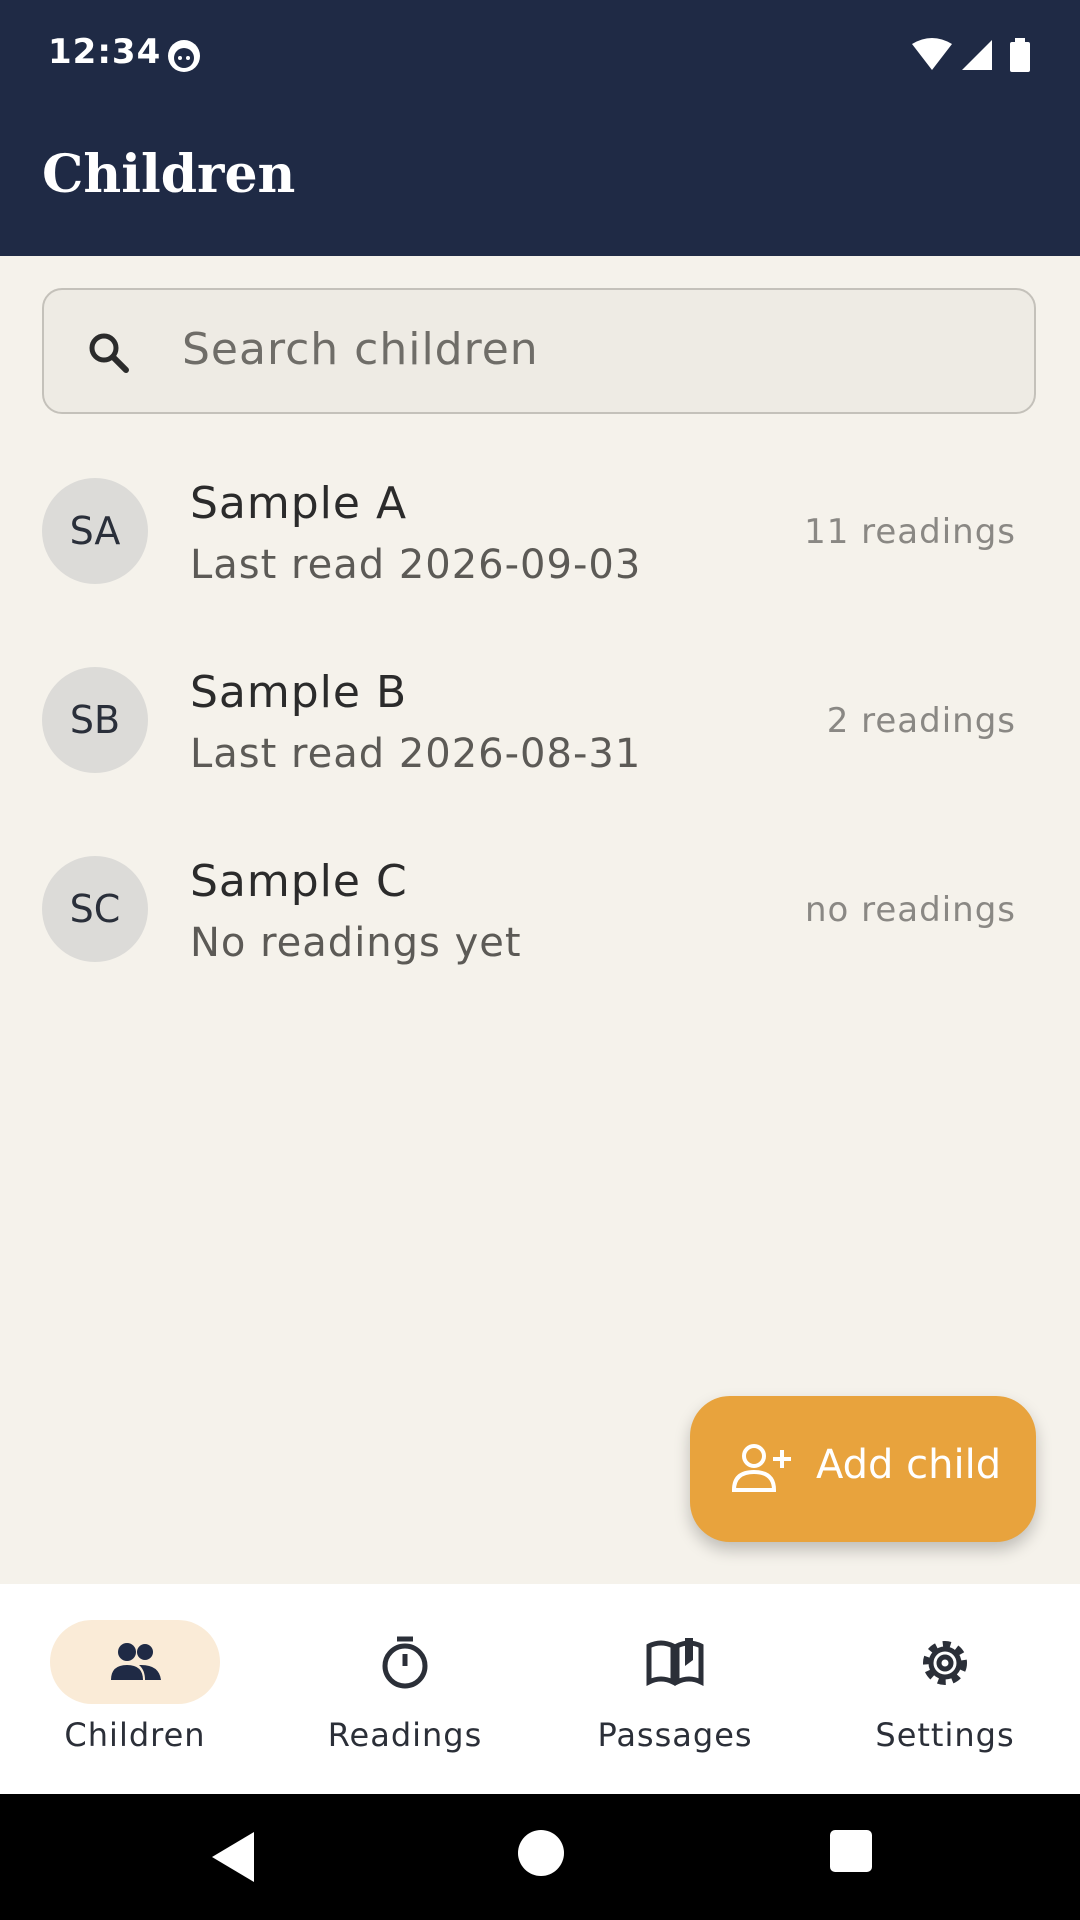  Describe the element at coordinates (921, 721) in the screenshot. I see `reading-count: 2 readings` at that location.